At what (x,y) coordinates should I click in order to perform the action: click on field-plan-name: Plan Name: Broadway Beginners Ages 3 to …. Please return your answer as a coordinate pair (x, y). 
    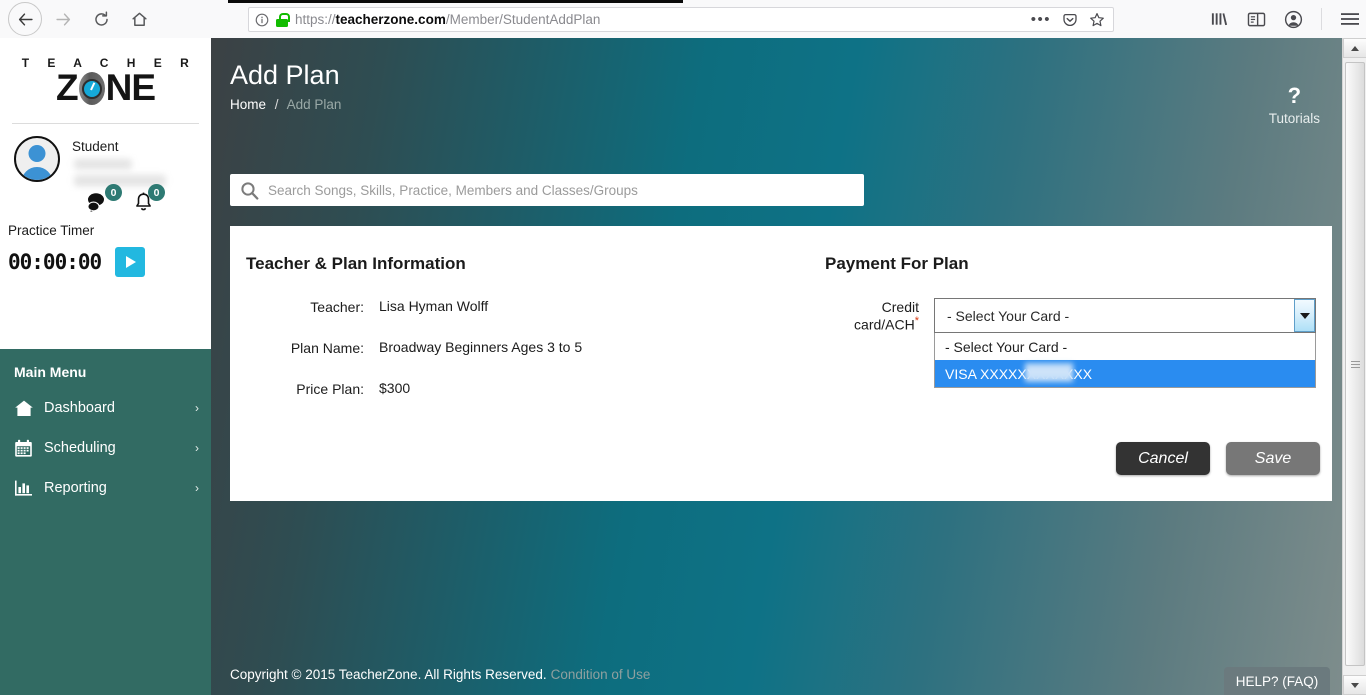
    Looking at the image, I should click on (513, 347).